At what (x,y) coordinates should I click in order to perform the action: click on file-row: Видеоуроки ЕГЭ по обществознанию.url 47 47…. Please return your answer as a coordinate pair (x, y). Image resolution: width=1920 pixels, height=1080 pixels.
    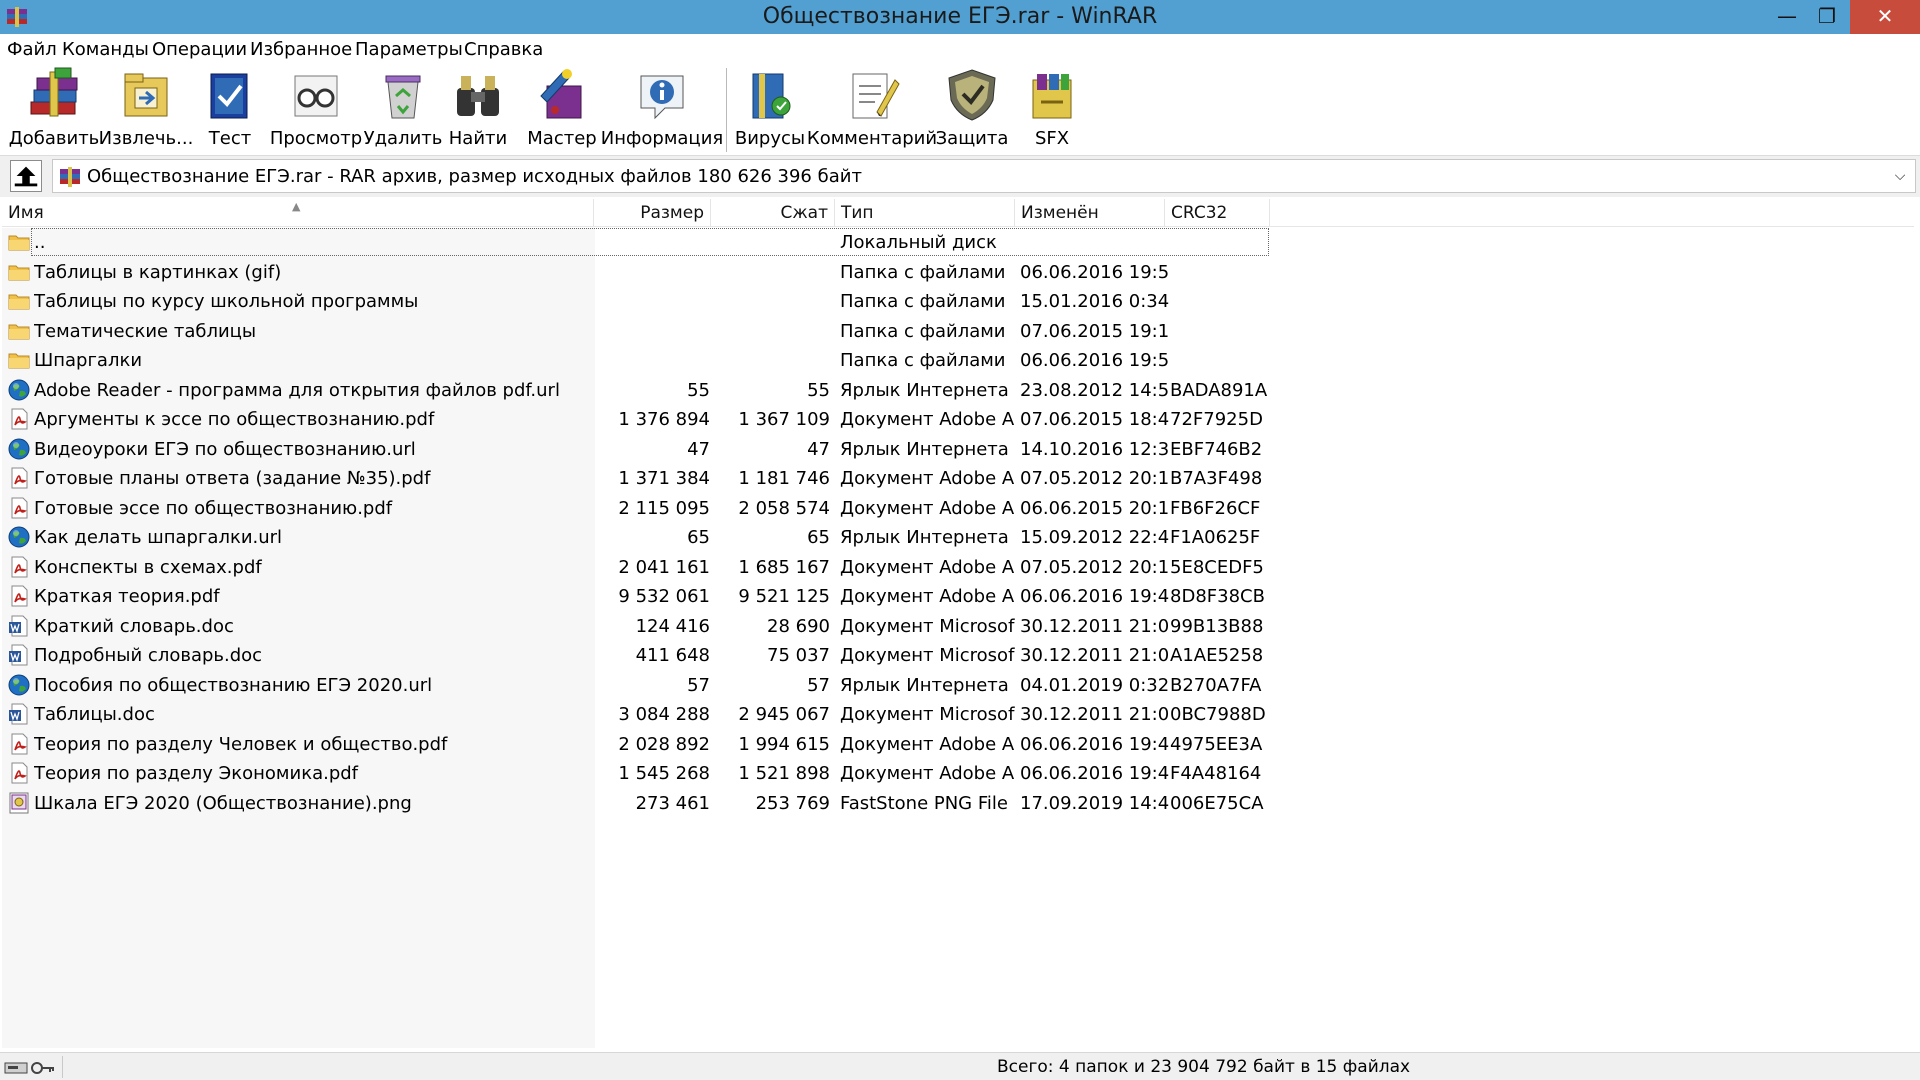
    Looking at the image, I should click on (958, 449).